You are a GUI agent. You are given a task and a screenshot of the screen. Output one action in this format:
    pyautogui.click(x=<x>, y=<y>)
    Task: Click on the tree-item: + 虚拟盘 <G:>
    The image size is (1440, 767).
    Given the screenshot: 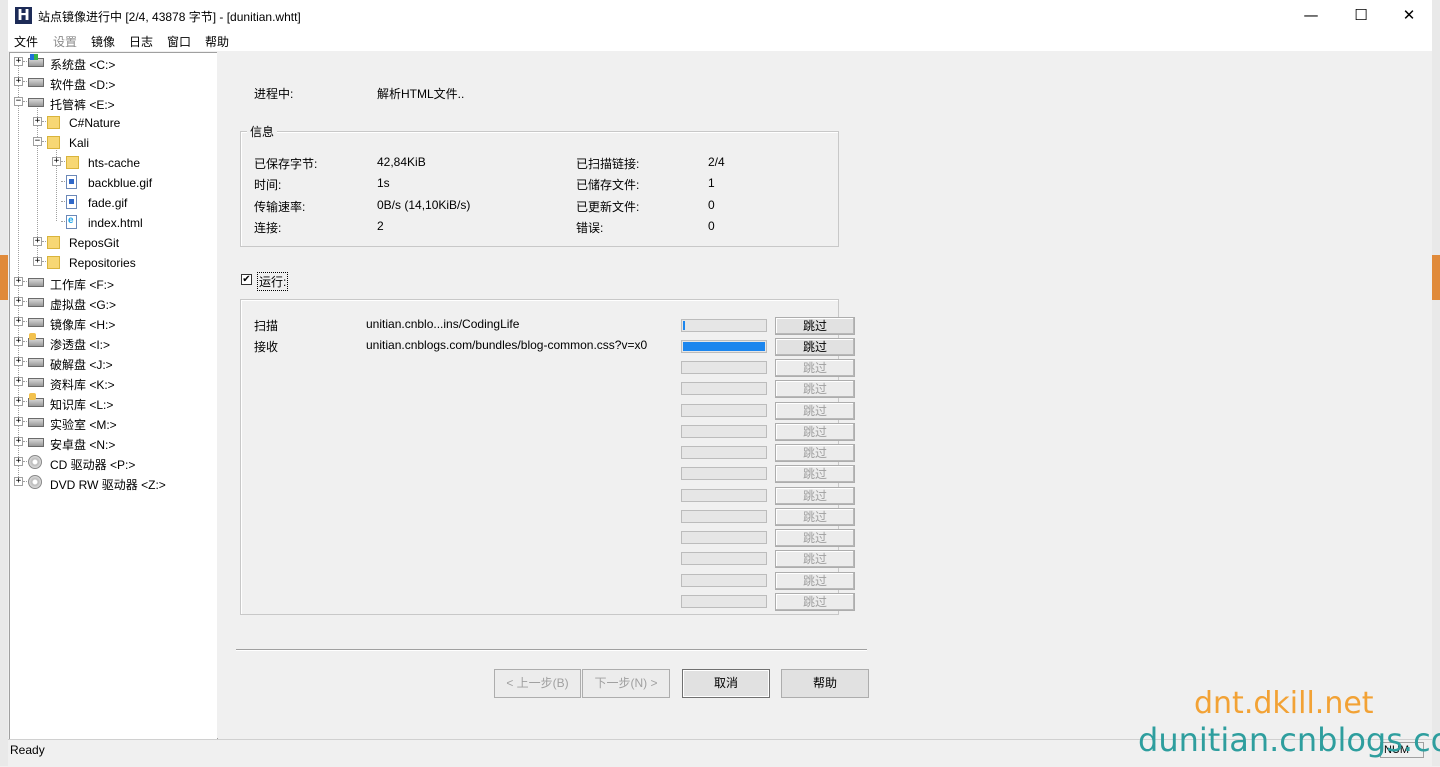 What is the action you would take?
    pyautogui.click(x=112, y=303)
    